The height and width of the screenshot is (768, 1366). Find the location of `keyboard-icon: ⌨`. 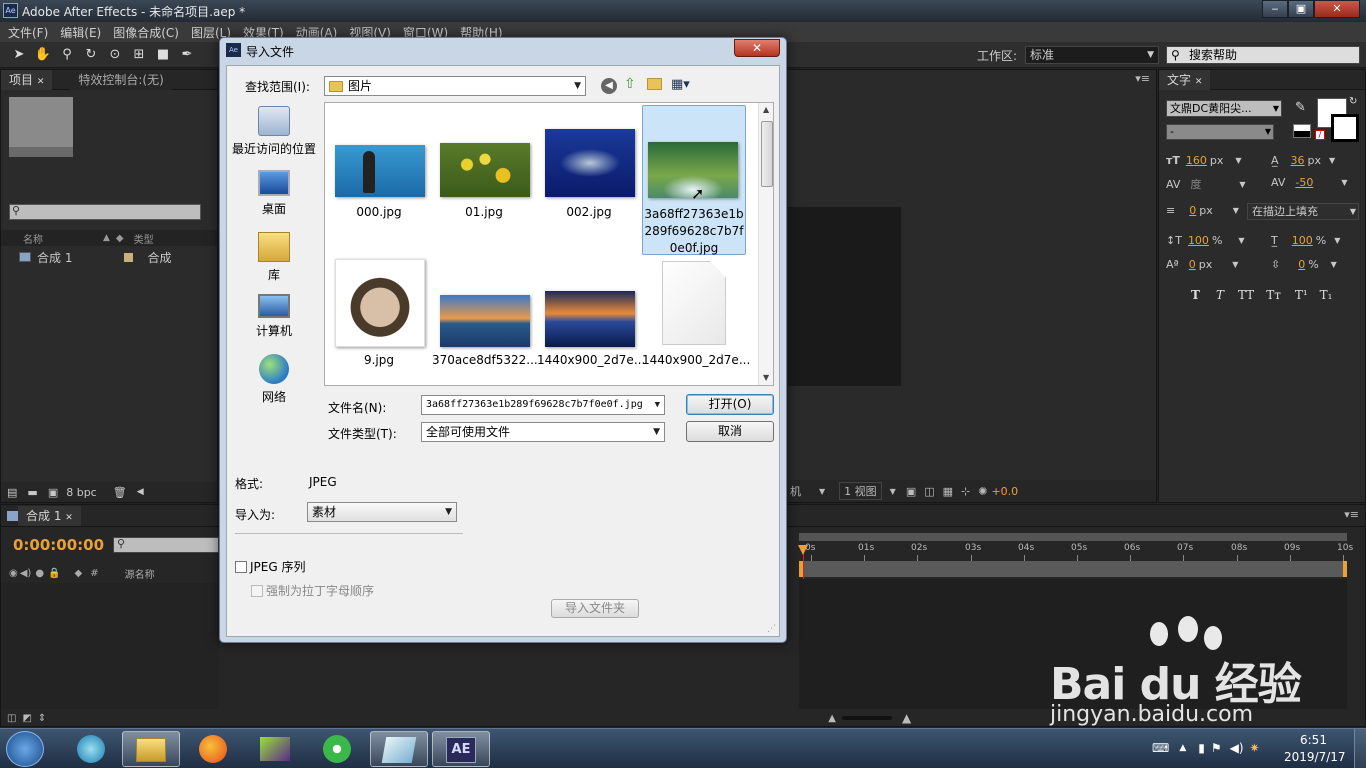

keyboard-icon: ⌨ is located at coordinates (1160, 748).